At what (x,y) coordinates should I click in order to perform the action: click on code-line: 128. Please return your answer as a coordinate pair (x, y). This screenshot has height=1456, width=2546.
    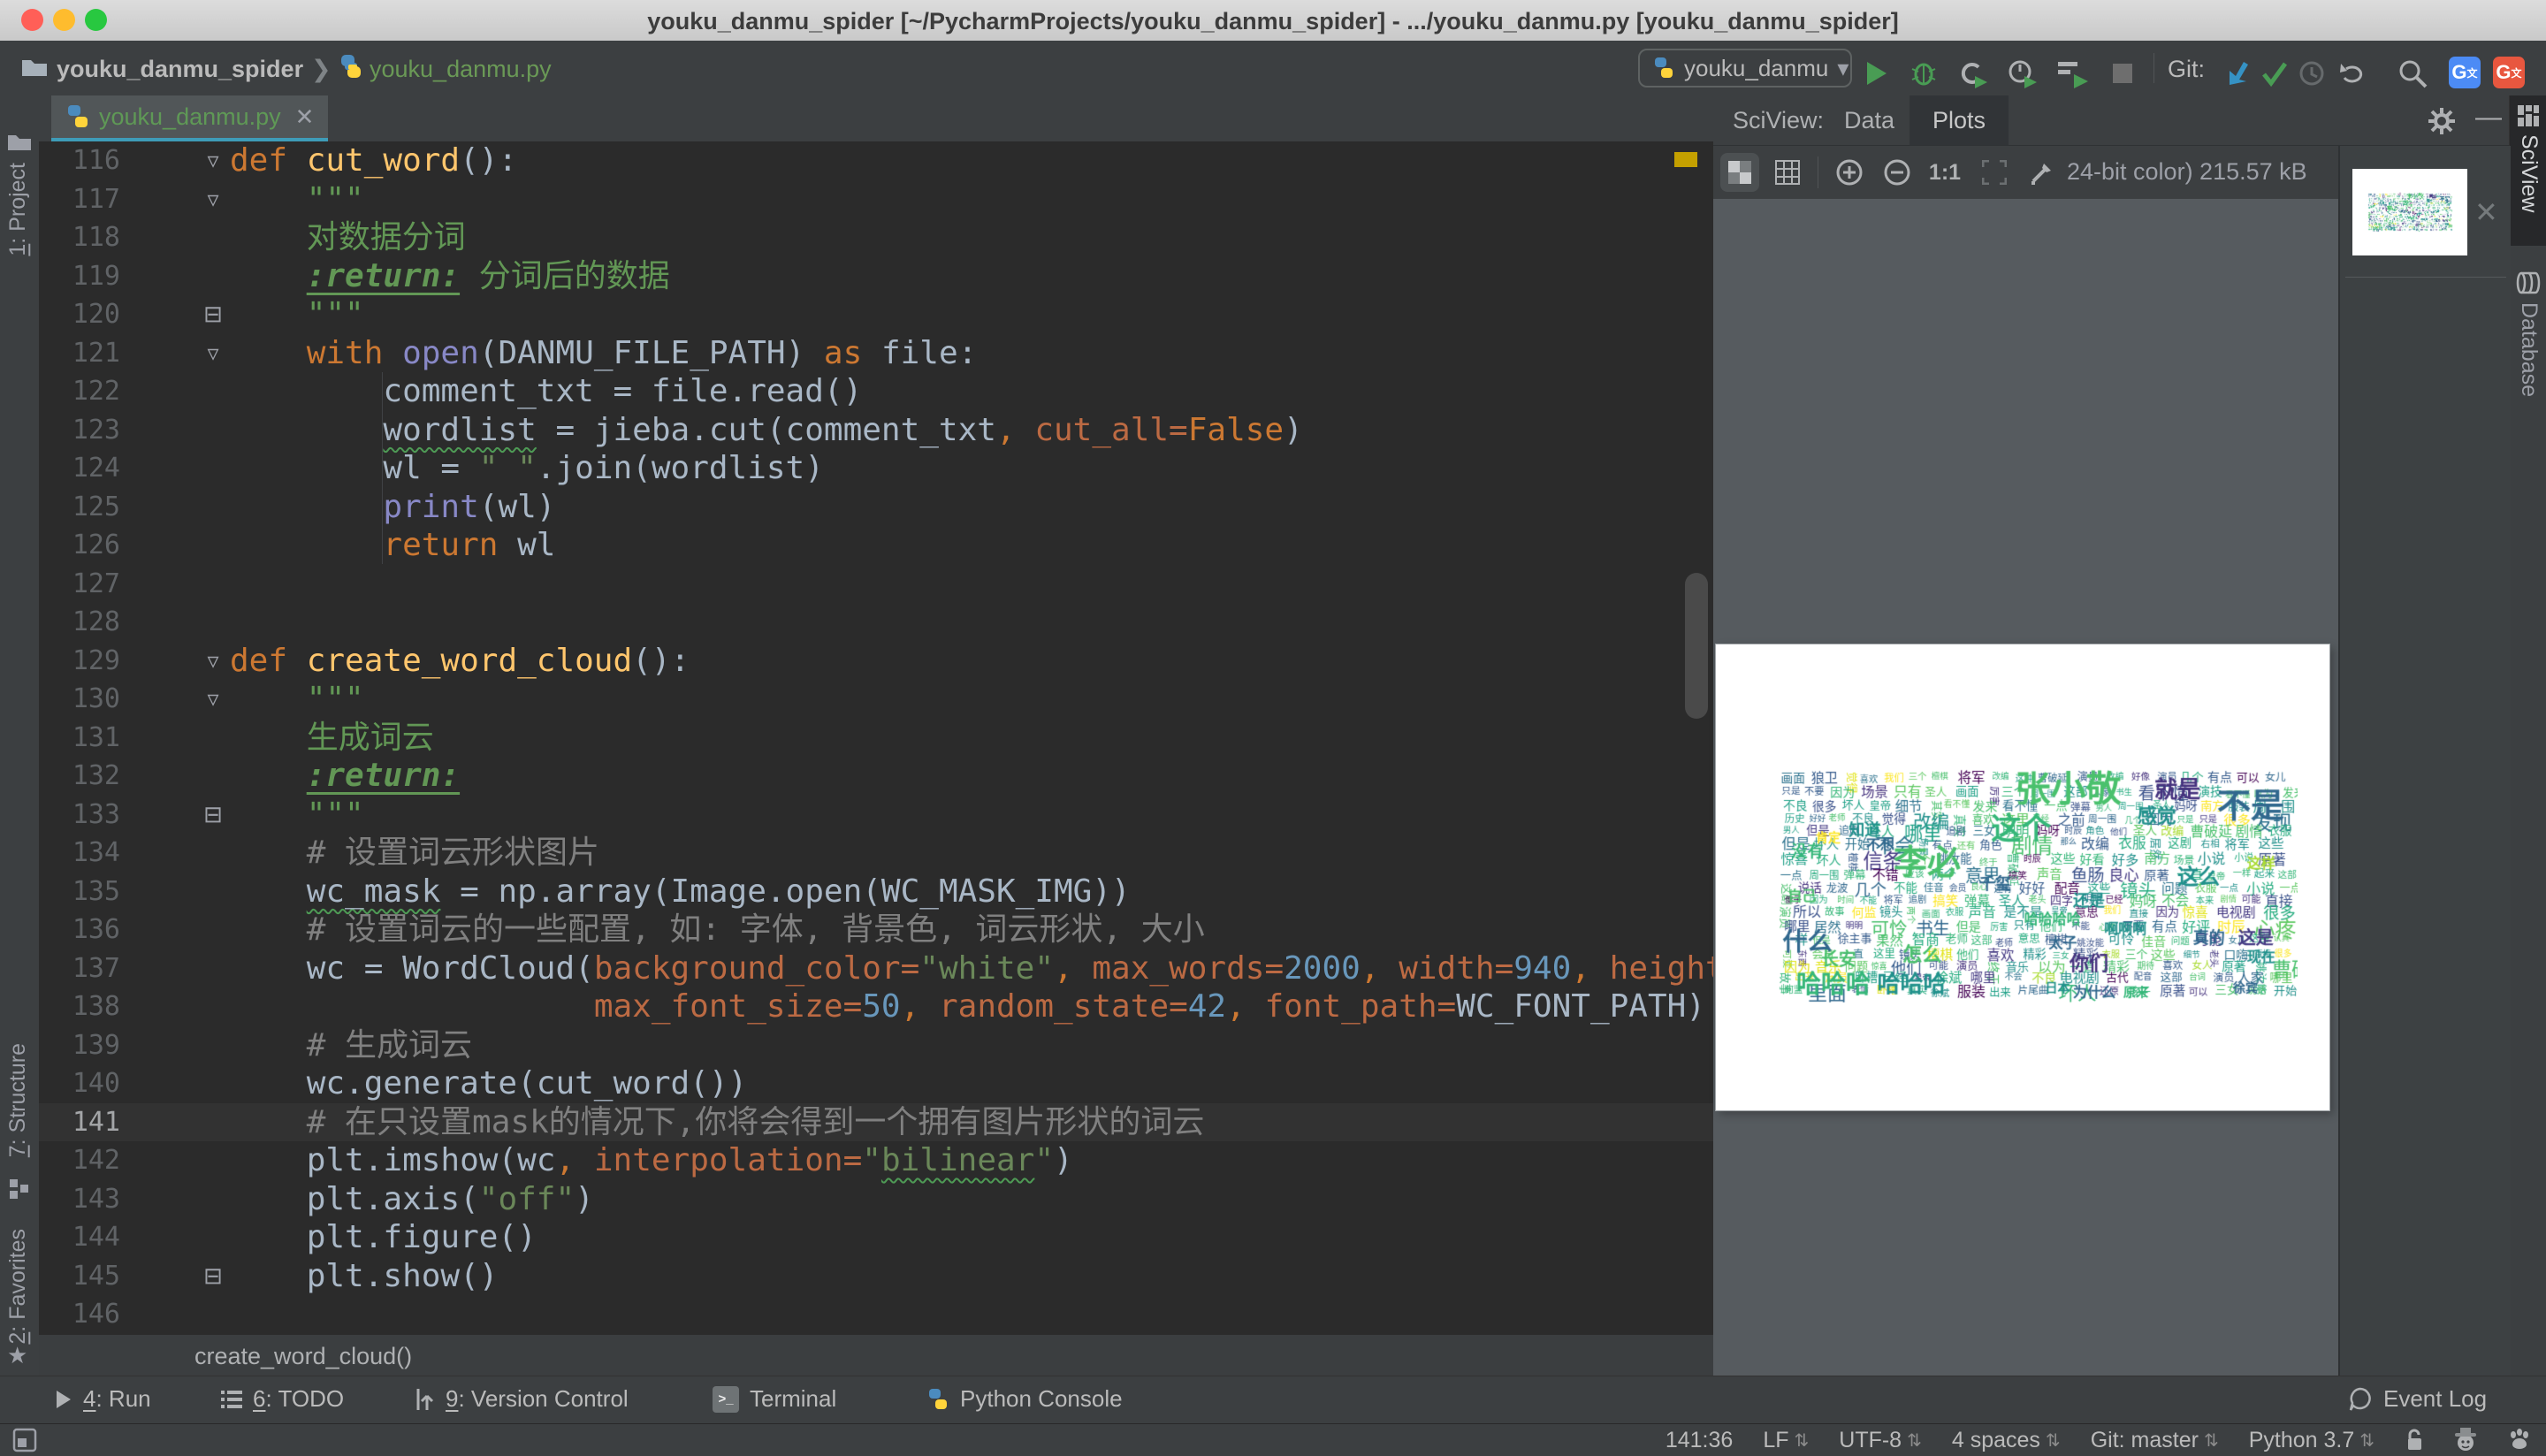
    Looking at the image, I should click on (876, 622).